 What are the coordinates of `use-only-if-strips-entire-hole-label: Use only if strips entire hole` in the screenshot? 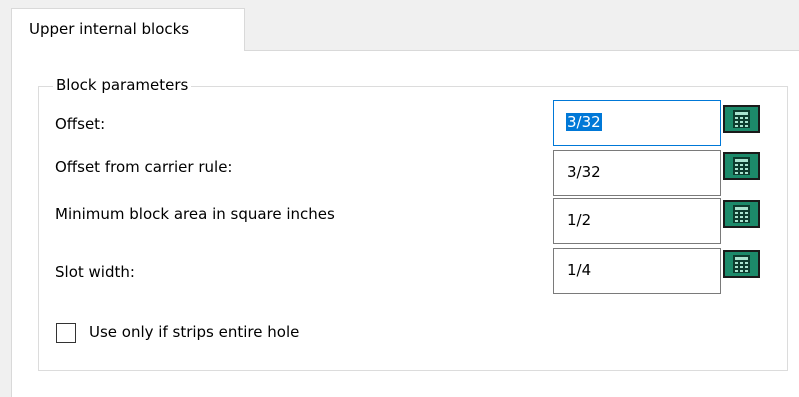 It's located at (194, 332).